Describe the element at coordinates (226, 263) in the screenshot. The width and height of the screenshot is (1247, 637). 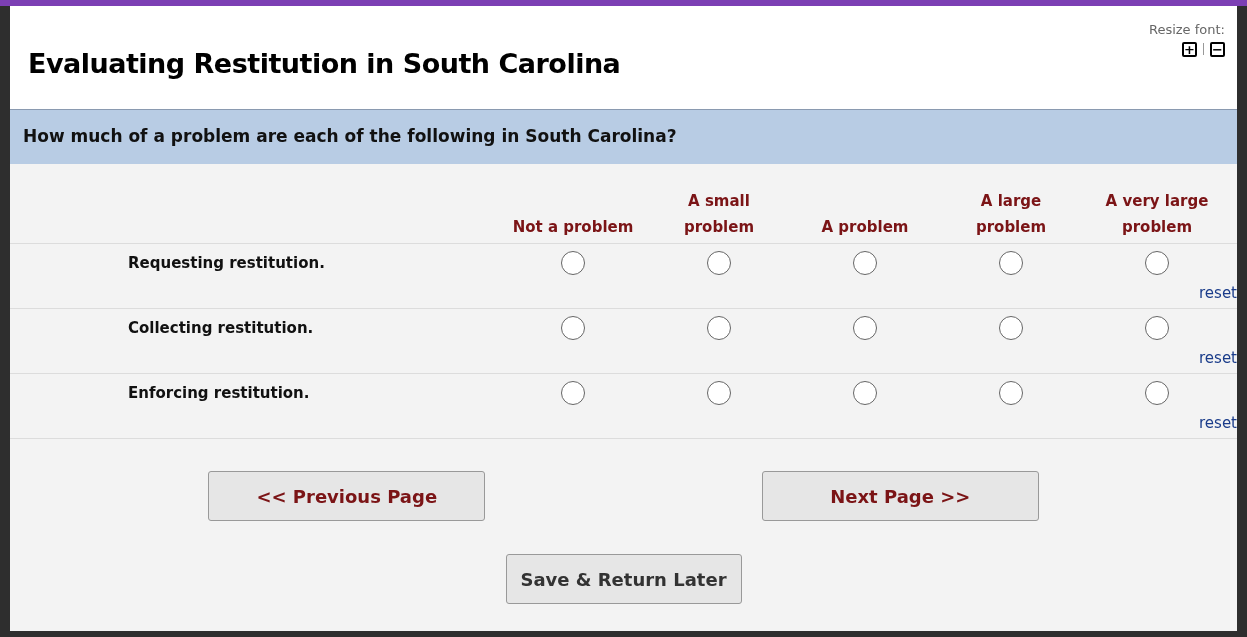
I see `row-label: Requesting restitution.` at that location.